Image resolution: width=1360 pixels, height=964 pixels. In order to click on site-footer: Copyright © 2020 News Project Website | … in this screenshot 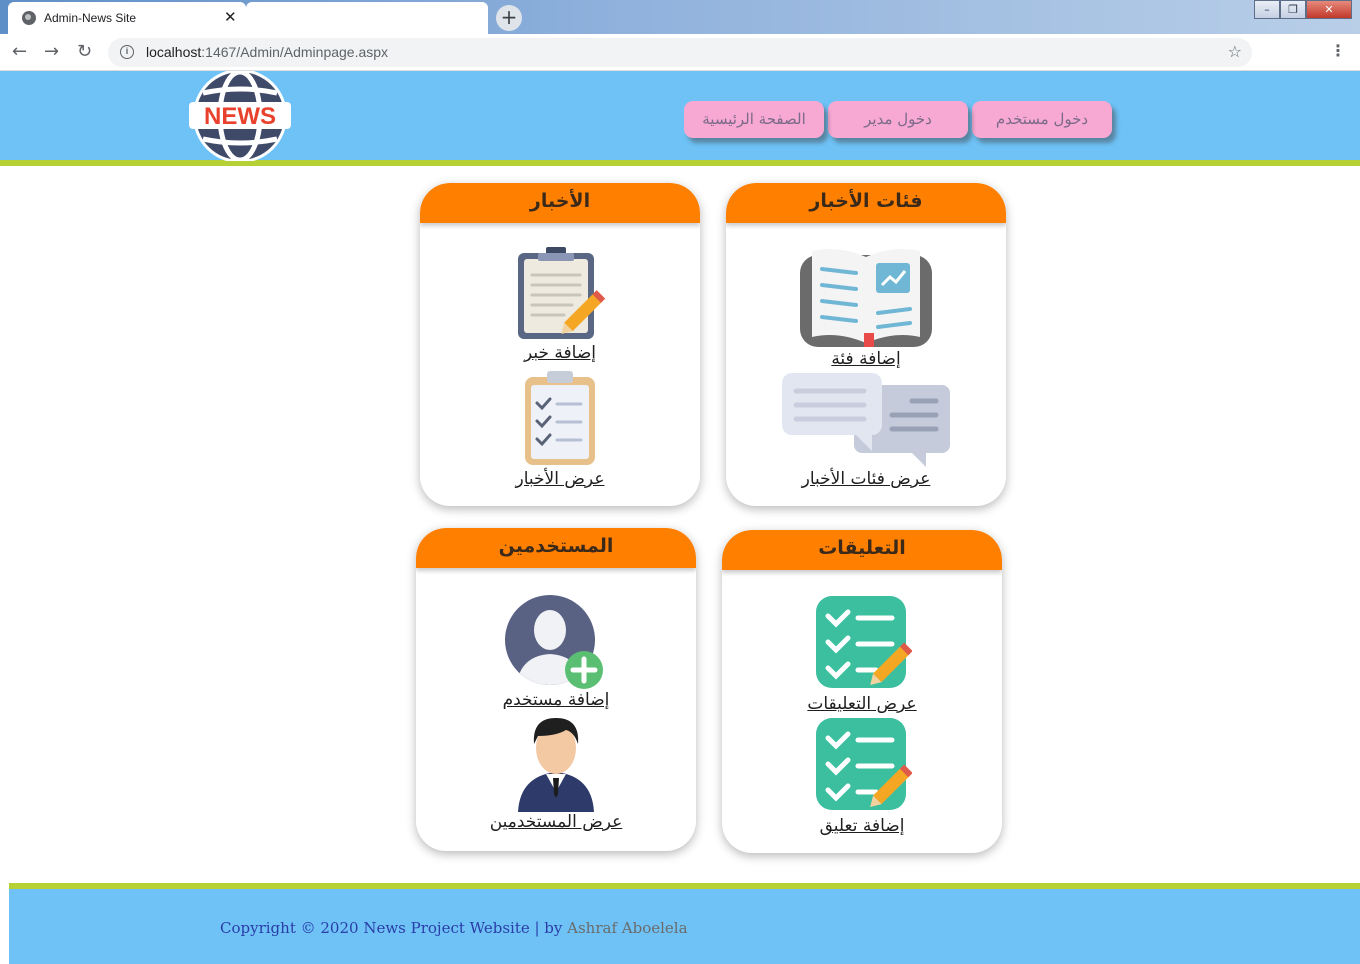, I will do `click(684, 926)`.